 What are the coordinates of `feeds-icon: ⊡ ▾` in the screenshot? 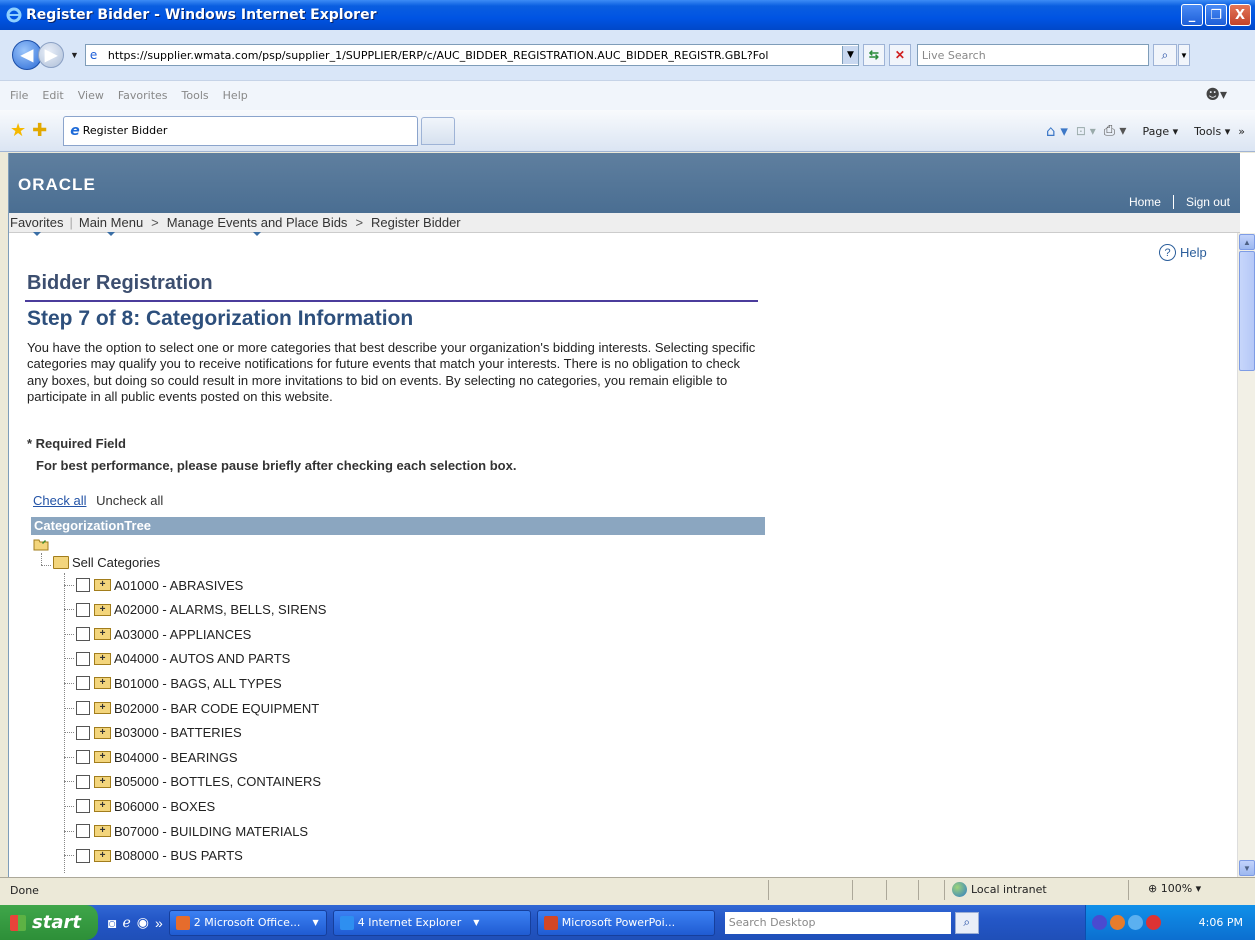 It's located at (1086, 131).